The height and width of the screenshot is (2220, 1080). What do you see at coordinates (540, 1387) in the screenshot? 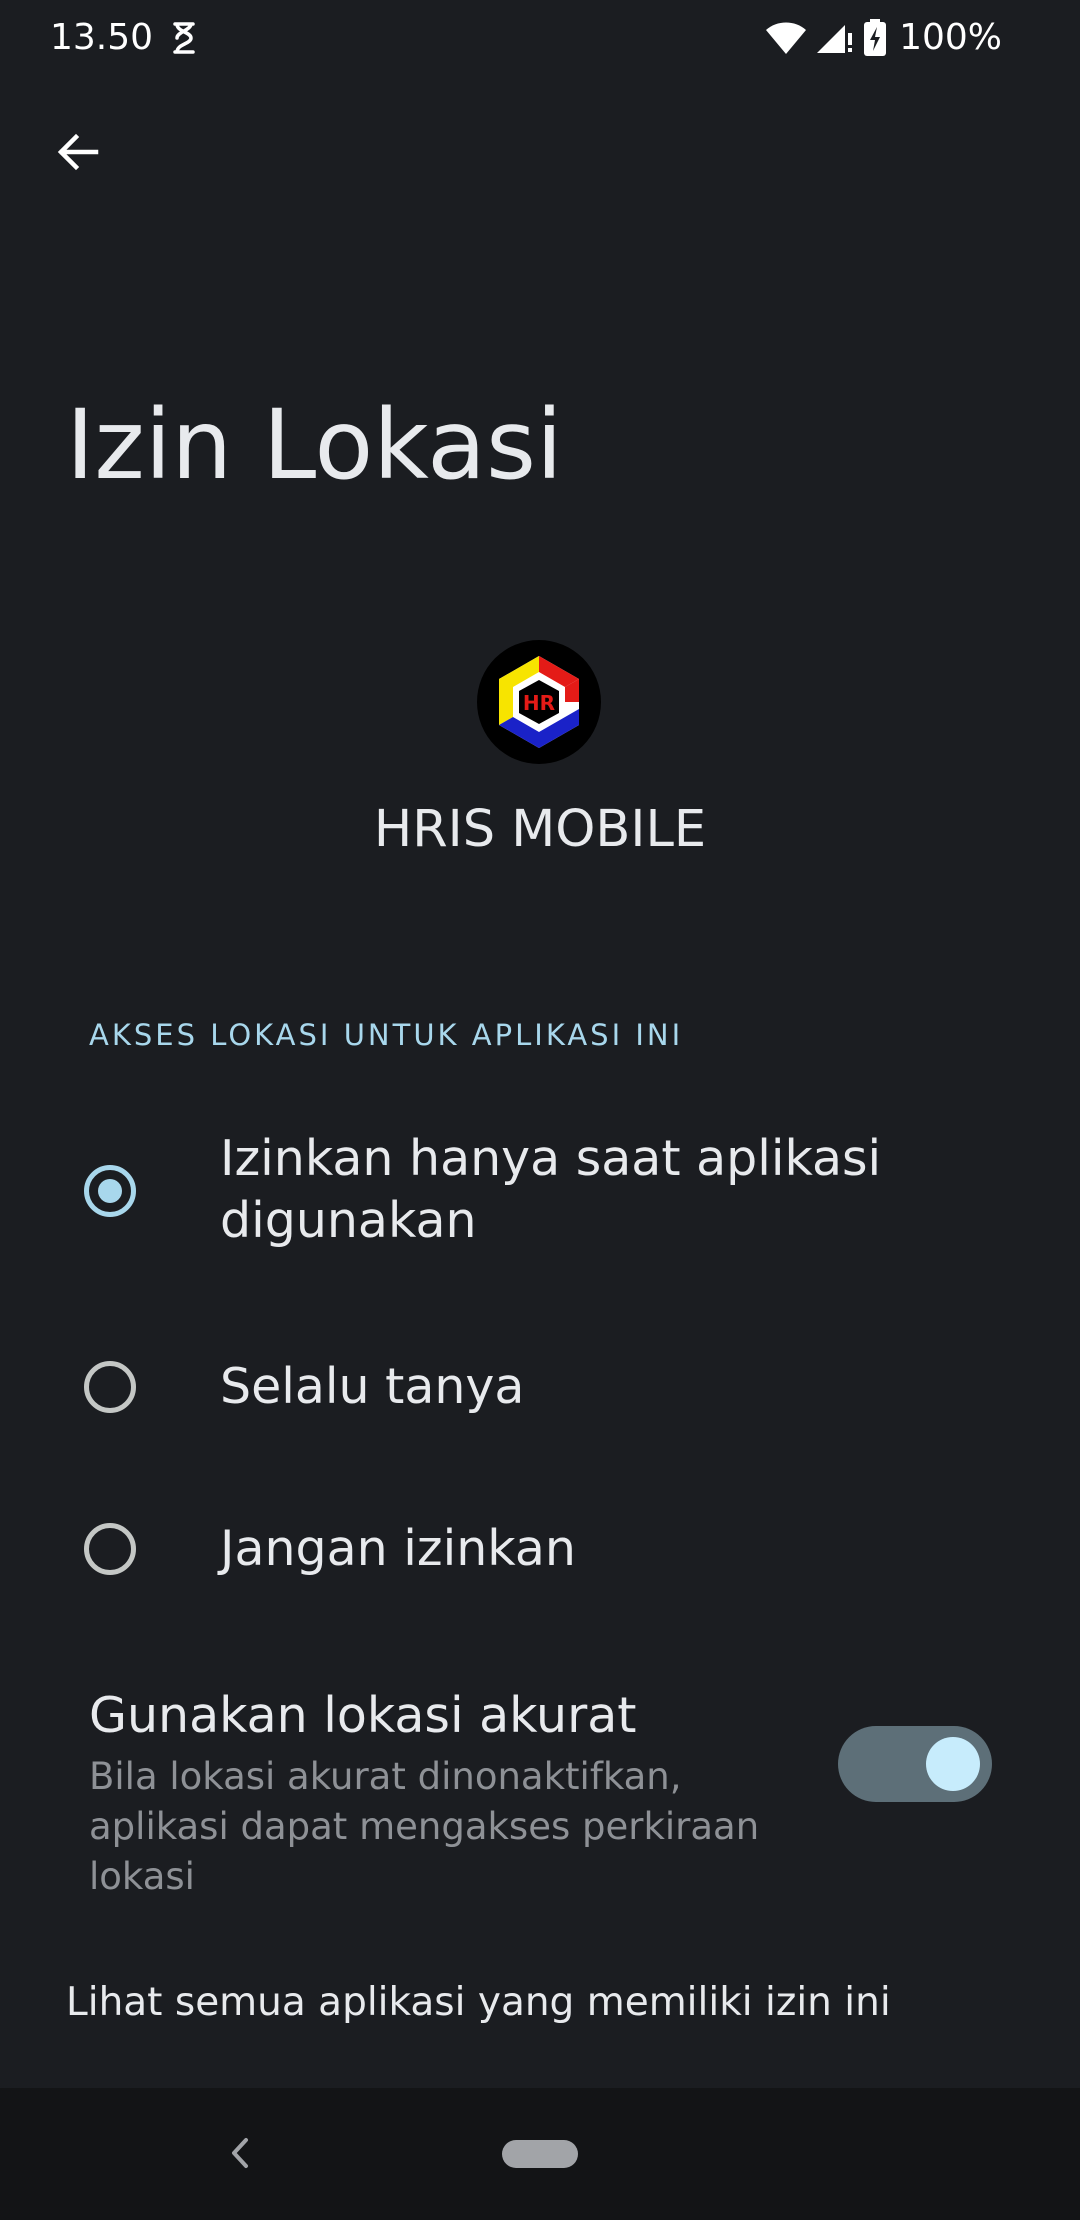
I see `option-ask-every-time: Selalu tanya` at bounding box center [540, 1387].